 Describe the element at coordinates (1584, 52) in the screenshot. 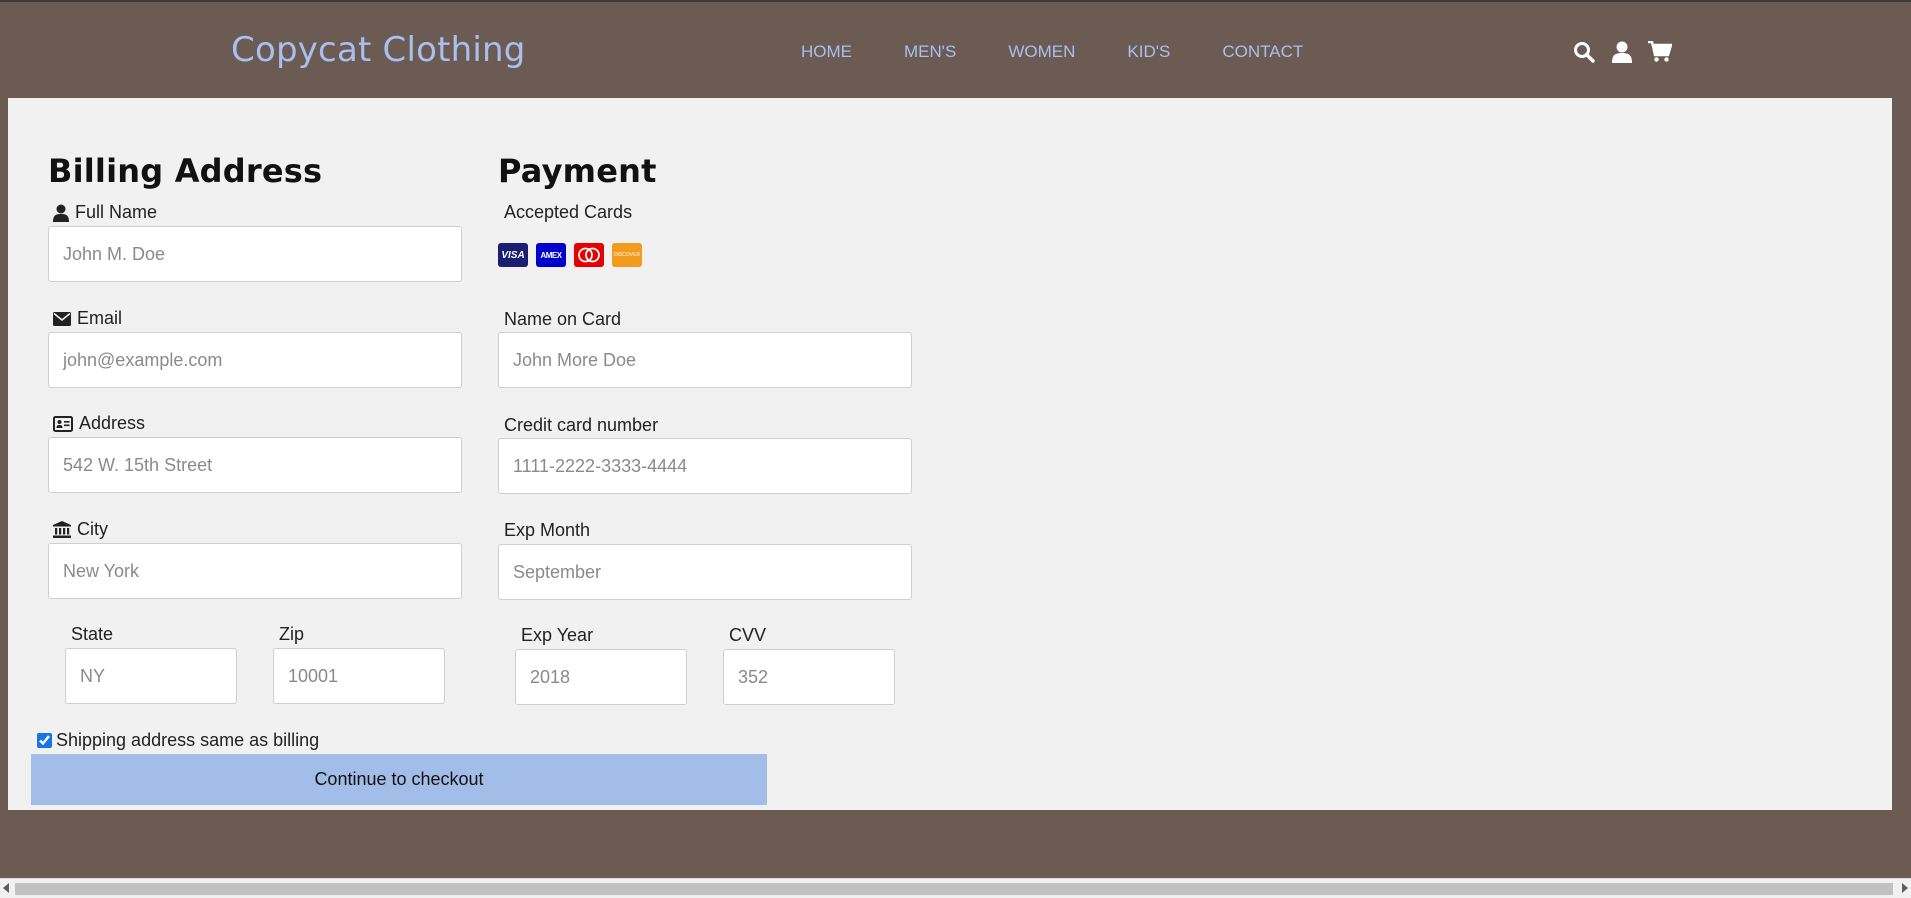

I see `search-icon` at that location.